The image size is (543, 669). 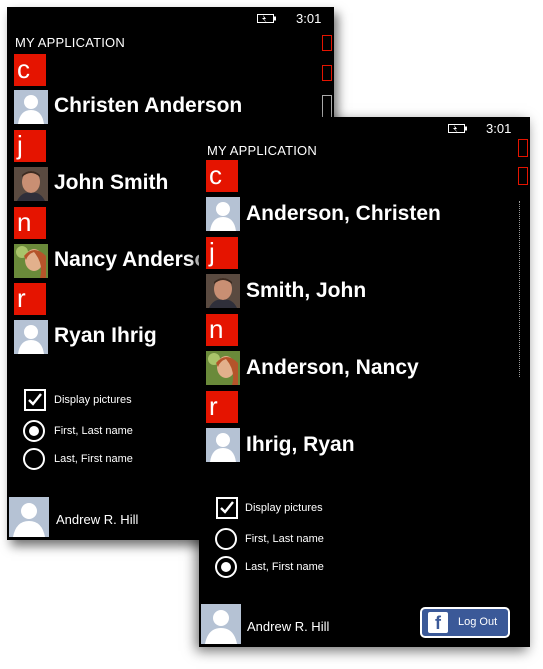 What do you see at coordinates (343, 214) in the screenshot?
I see `contact-name: Anderson, Christen` at bounding box center [343, 214].